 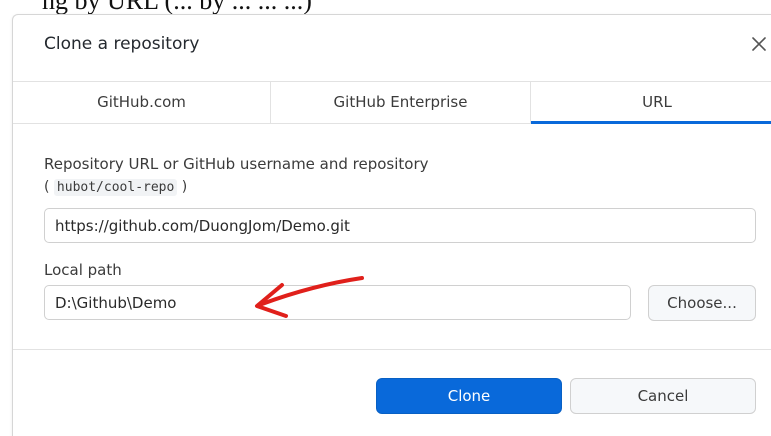 I want to click on tab-github-enterprise: GitHub Enterprise, so click(x=401, y=102).